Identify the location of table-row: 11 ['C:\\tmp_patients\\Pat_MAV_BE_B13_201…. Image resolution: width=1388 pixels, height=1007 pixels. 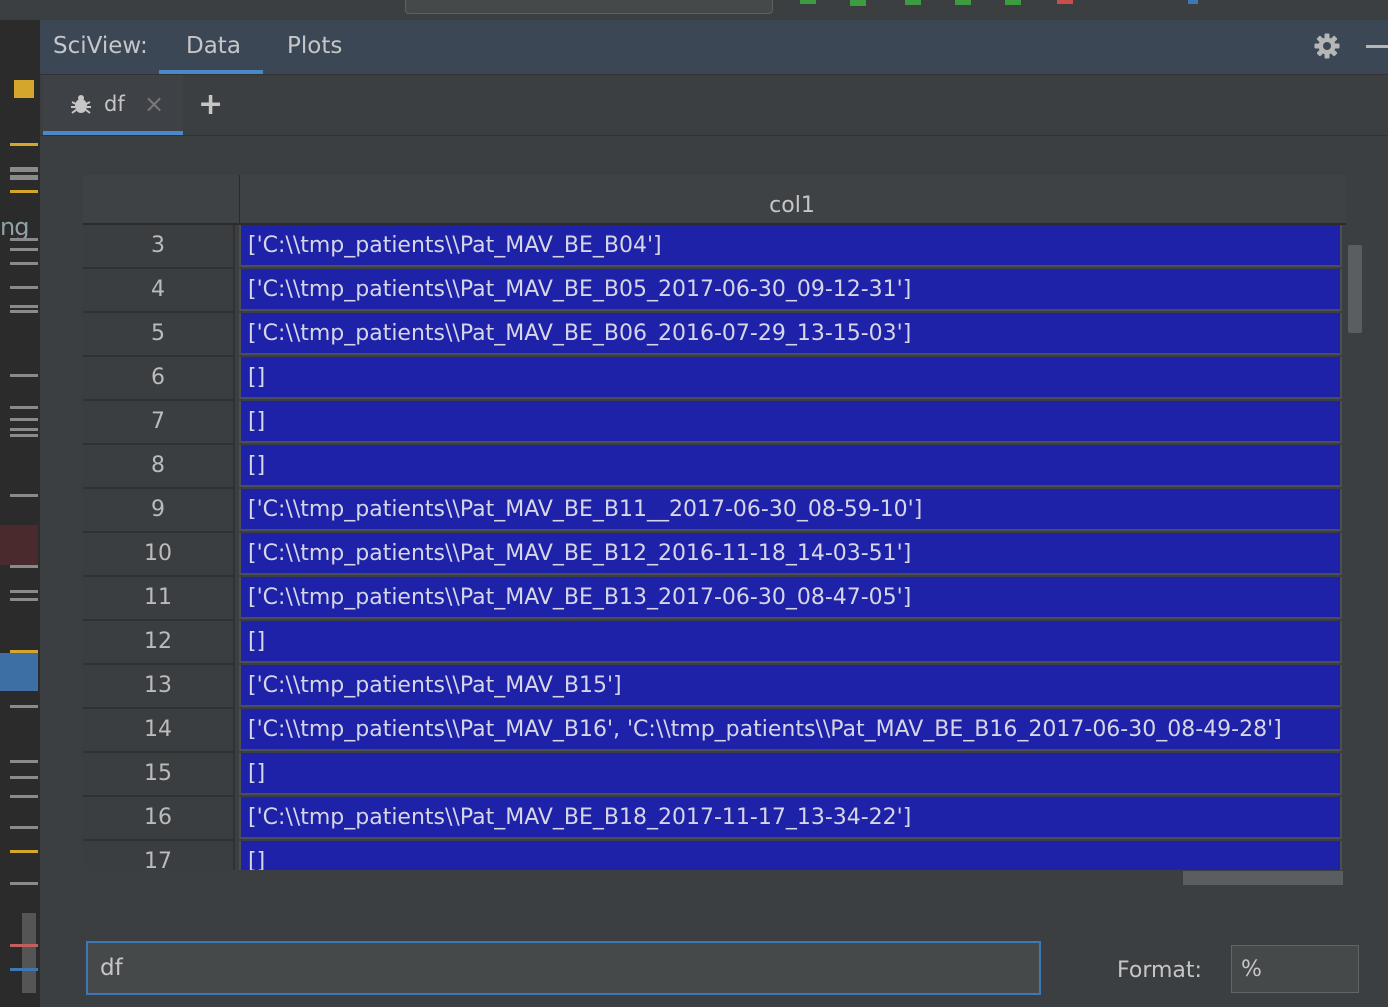
(714, 599).